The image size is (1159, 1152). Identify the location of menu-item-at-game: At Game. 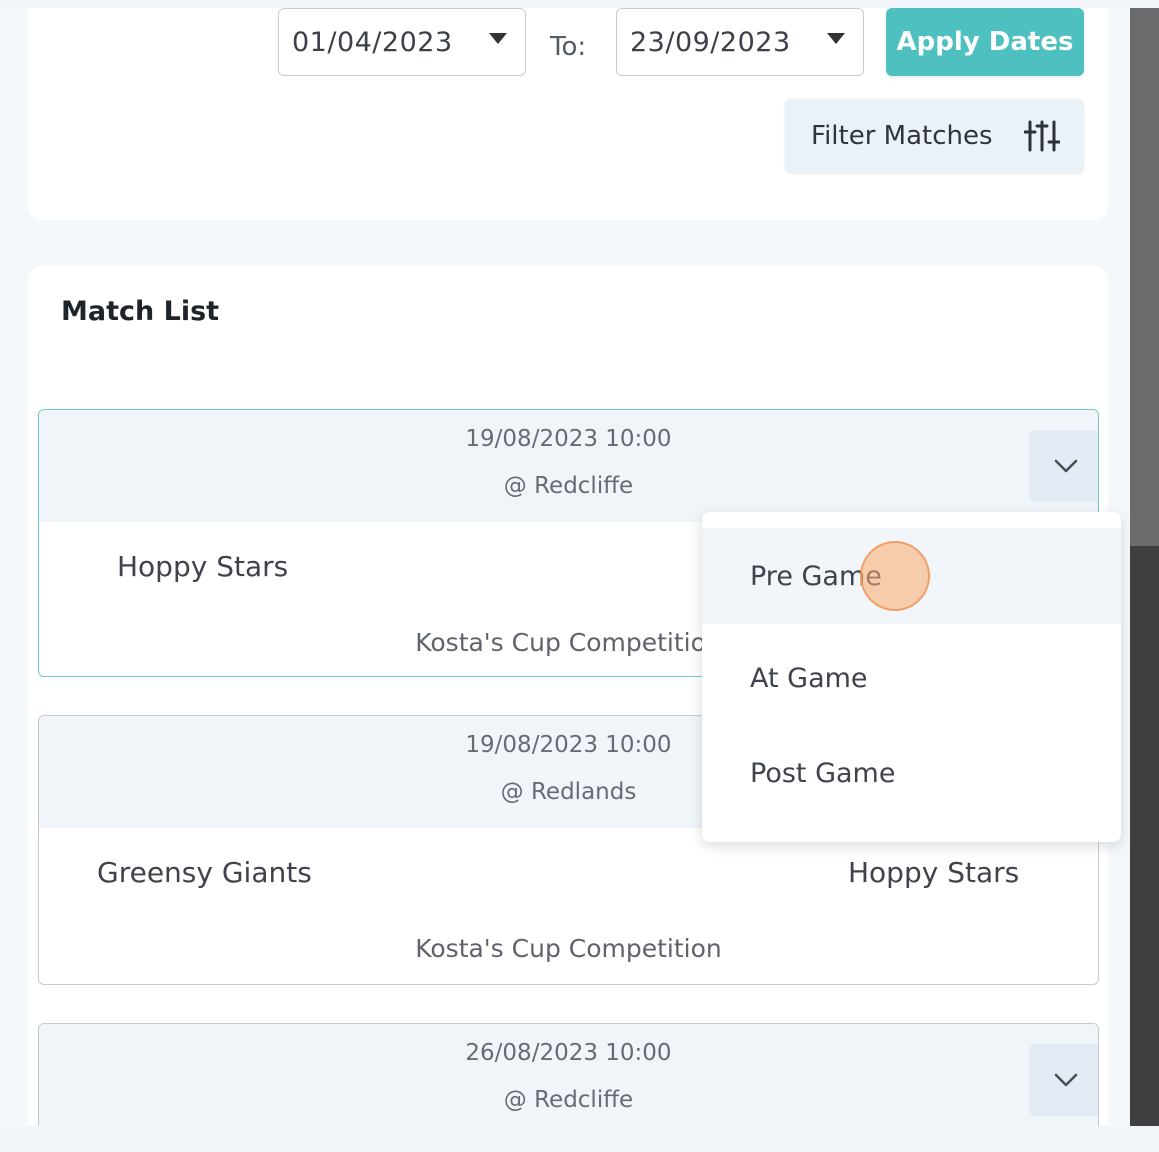
(911, 678).